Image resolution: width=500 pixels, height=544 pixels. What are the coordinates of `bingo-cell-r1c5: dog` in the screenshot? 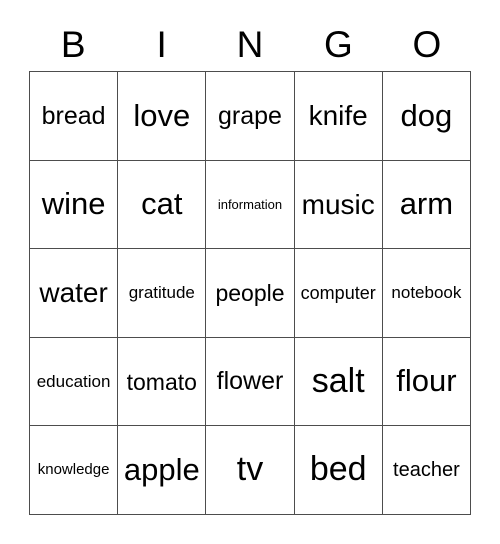 It's located at (426, 116).